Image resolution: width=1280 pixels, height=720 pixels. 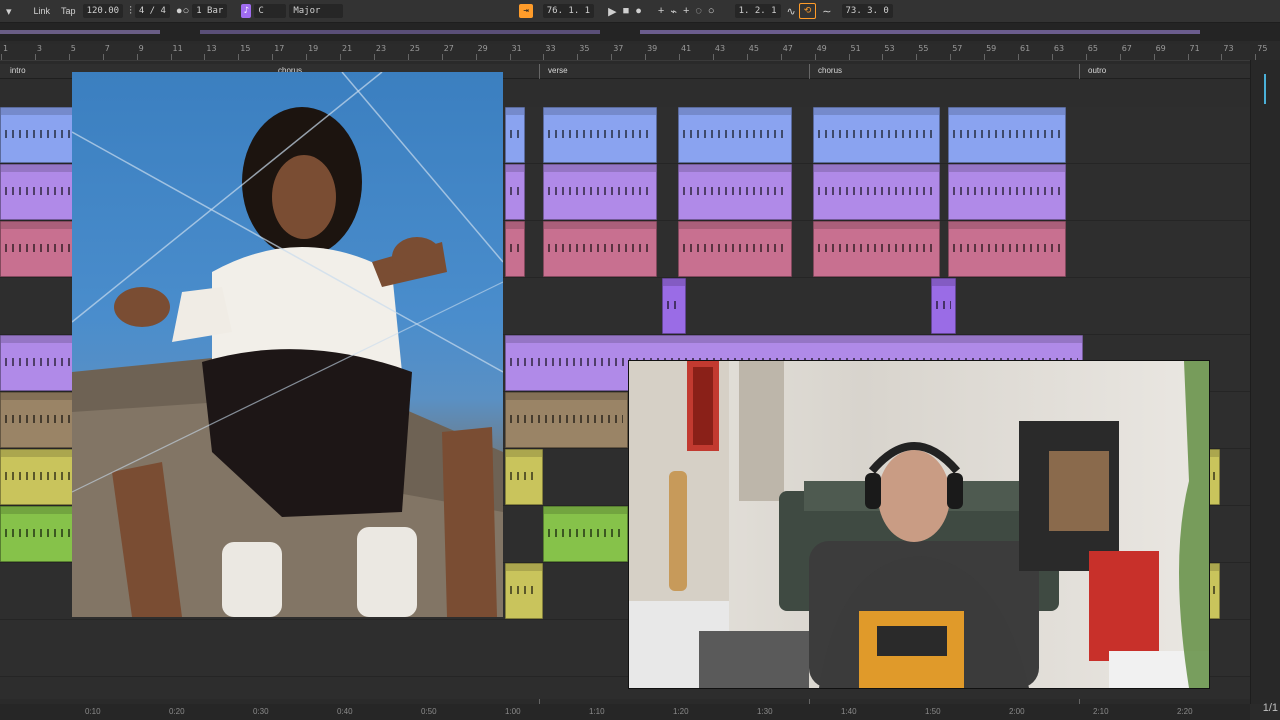 I want to click on locator-verse: verse, so click(x=558, y=70).